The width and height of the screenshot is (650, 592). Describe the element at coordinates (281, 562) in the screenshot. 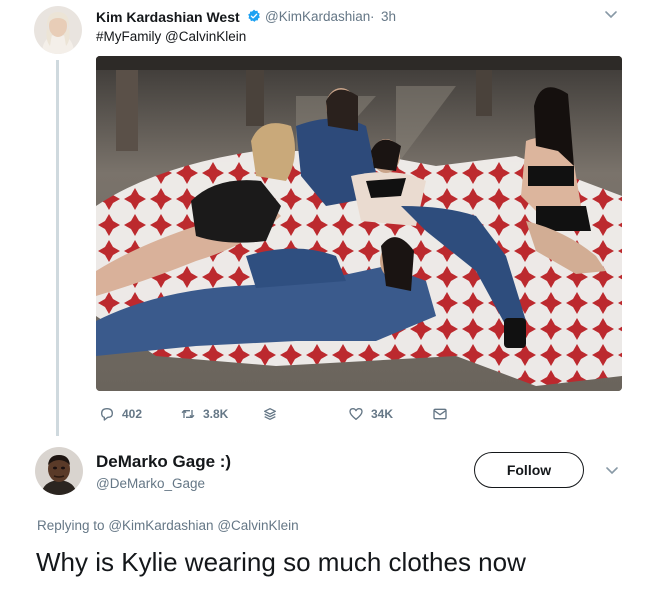

I see `reply-text: Why is Kylie wearing so much clothes now` at that location.